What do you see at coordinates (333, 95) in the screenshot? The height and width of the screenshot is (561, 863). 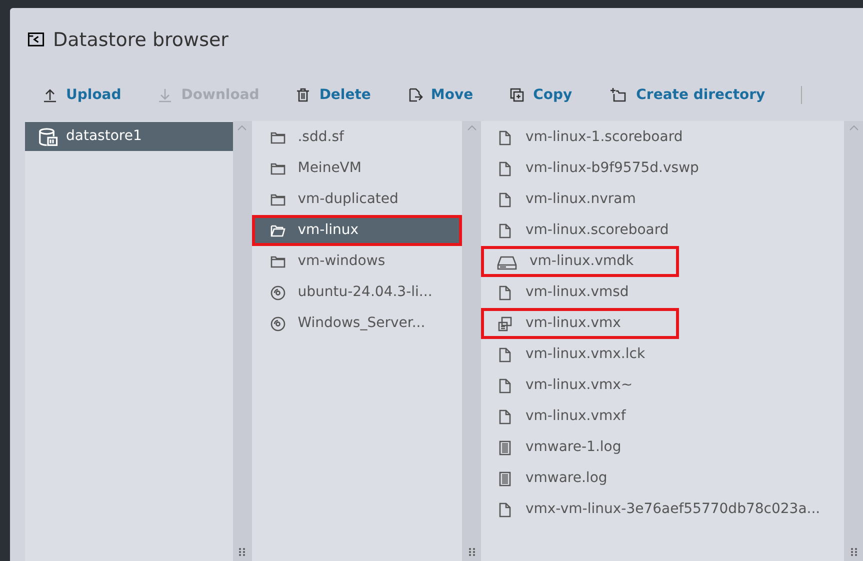 I see `toolbar-button: Delete` at bounding box center [333, 95].